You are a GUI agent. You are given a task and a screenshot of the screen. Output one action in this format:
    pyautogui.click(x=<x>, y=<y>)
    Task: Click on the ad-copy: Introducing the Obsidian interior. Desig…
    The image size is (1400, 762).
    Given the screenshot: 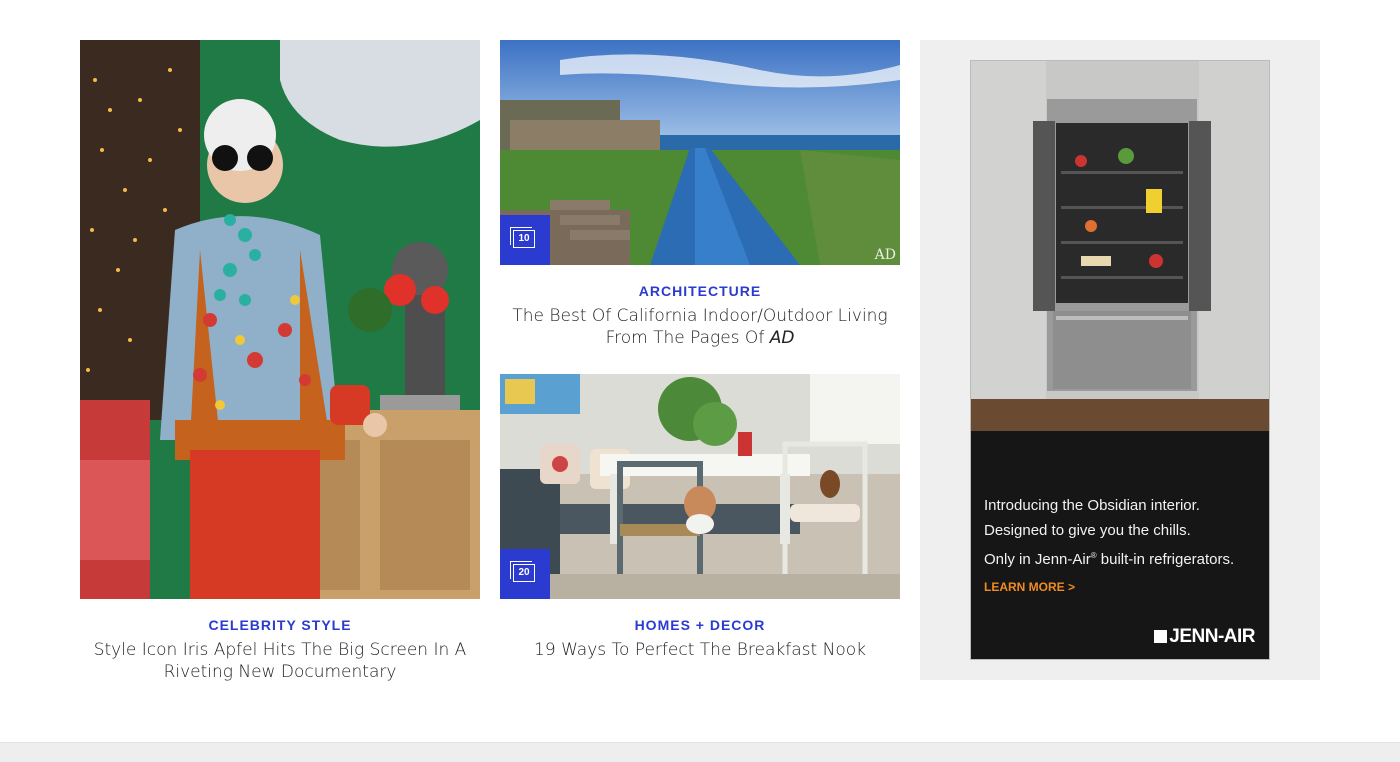 What is the action you would take?
    pyautogui.click(x=1109, y=532)
    